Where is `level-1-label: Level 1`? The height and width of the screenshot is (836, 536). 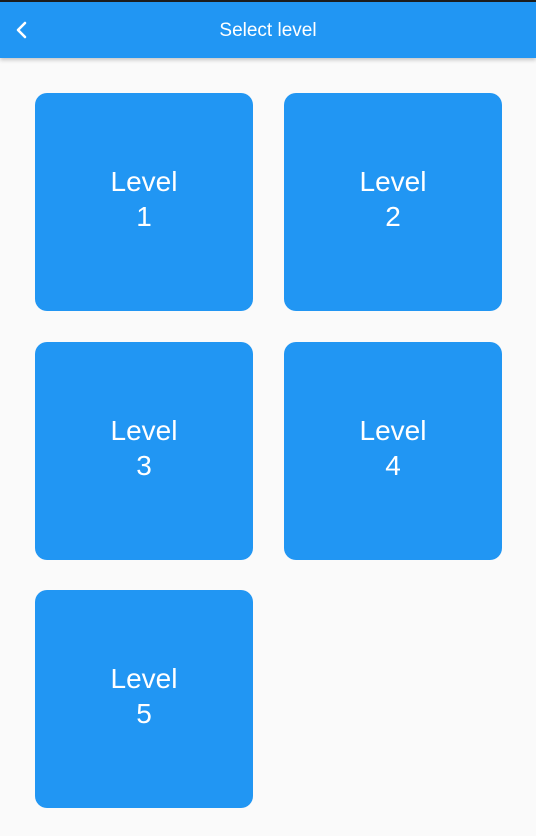 level-1-label: Level 1 is located at coordinates (144, 199).